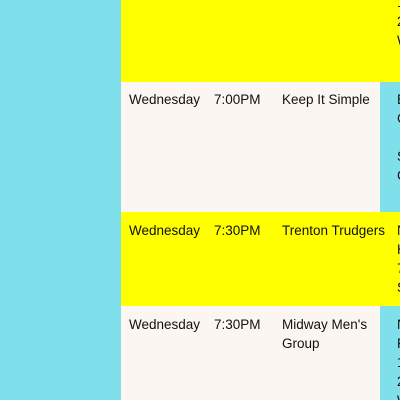 The image size is (400, 400). What do you see at coordinates (325, 334) in the screenshot?
I see `meeting-name-cell: Midway Men's Group` at bounding box center [325, 334].